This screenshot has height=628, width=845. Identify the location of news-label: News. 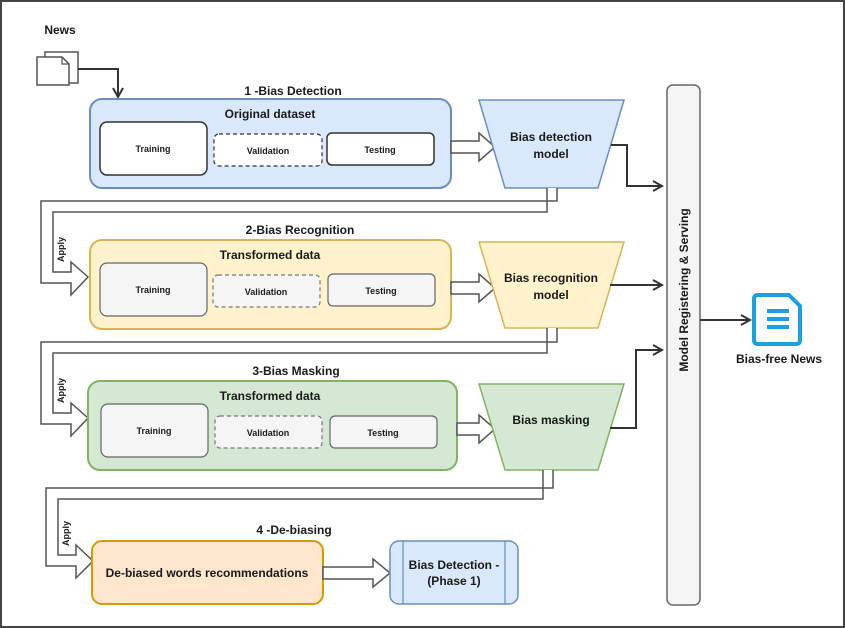
(60, 30).